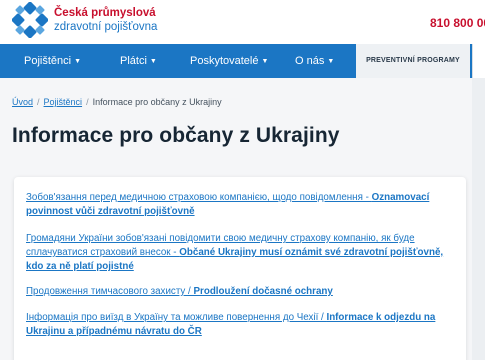 The height and width of the screenshot is (360, 485). Describe the element at coordinates (63, 102) in the screenshot. I see `breadcrumb-link-pojistenci: Pojištěnci` at that location.